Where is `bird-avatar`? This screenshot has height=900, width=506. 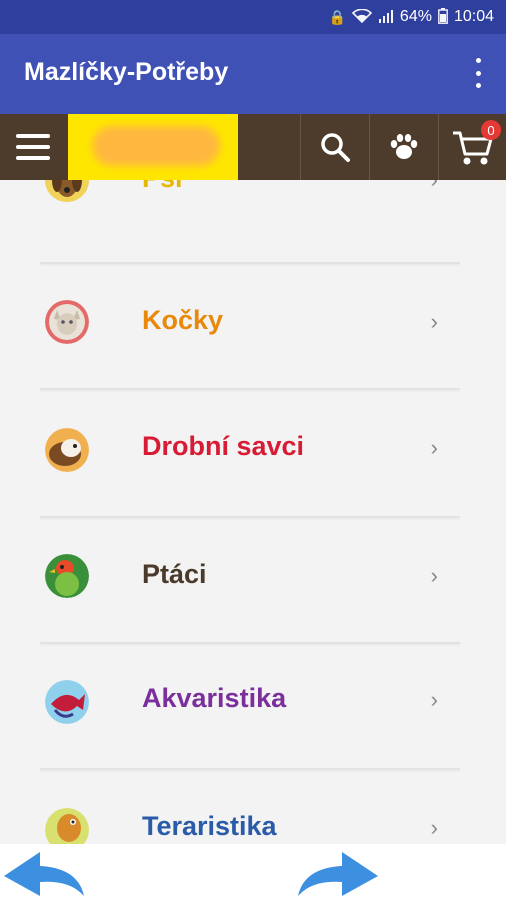 bird-avatar is located at coordinates (67, 576).